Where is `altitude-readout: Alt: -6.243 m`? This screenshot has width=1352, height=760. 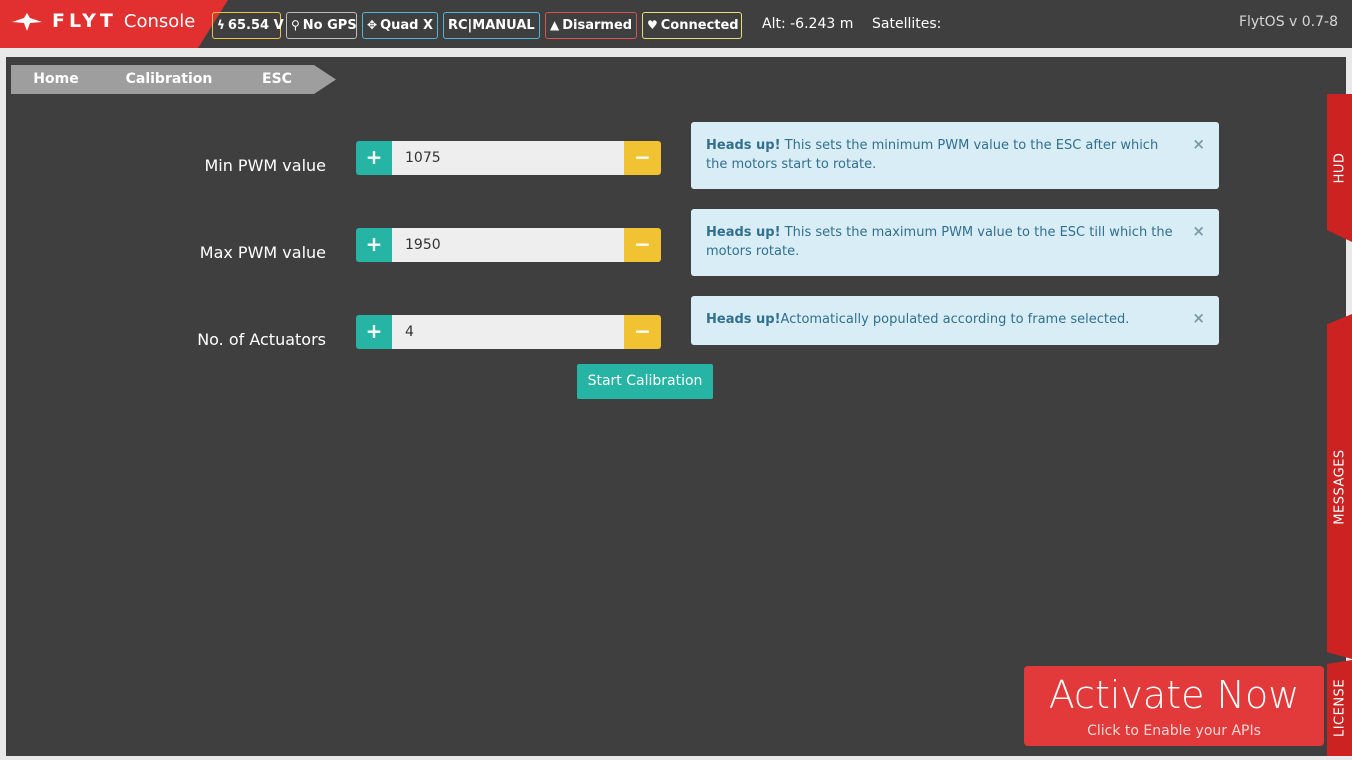
altitude-readout: Alt: -6.243 m is located at coordinates (808, 24).